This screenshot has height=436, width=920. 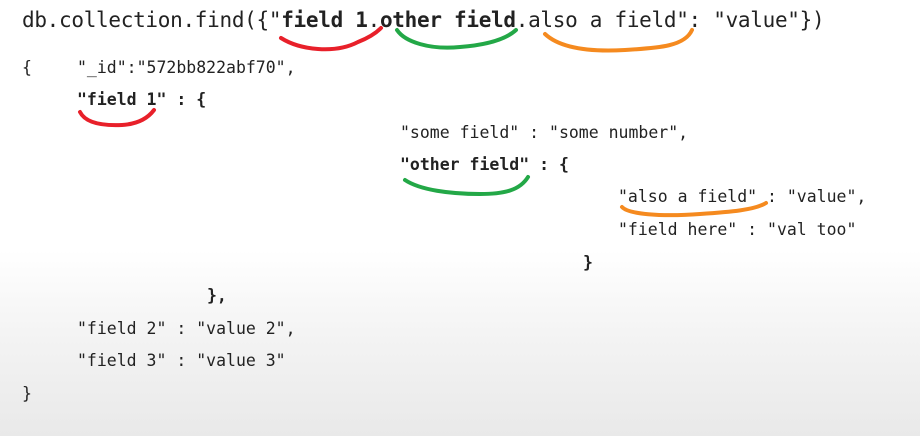 What do you see at coordinates (549, 164) in the screenshot?
I see `doc-other-field-sep: : {` at bounding box center [549, 164].